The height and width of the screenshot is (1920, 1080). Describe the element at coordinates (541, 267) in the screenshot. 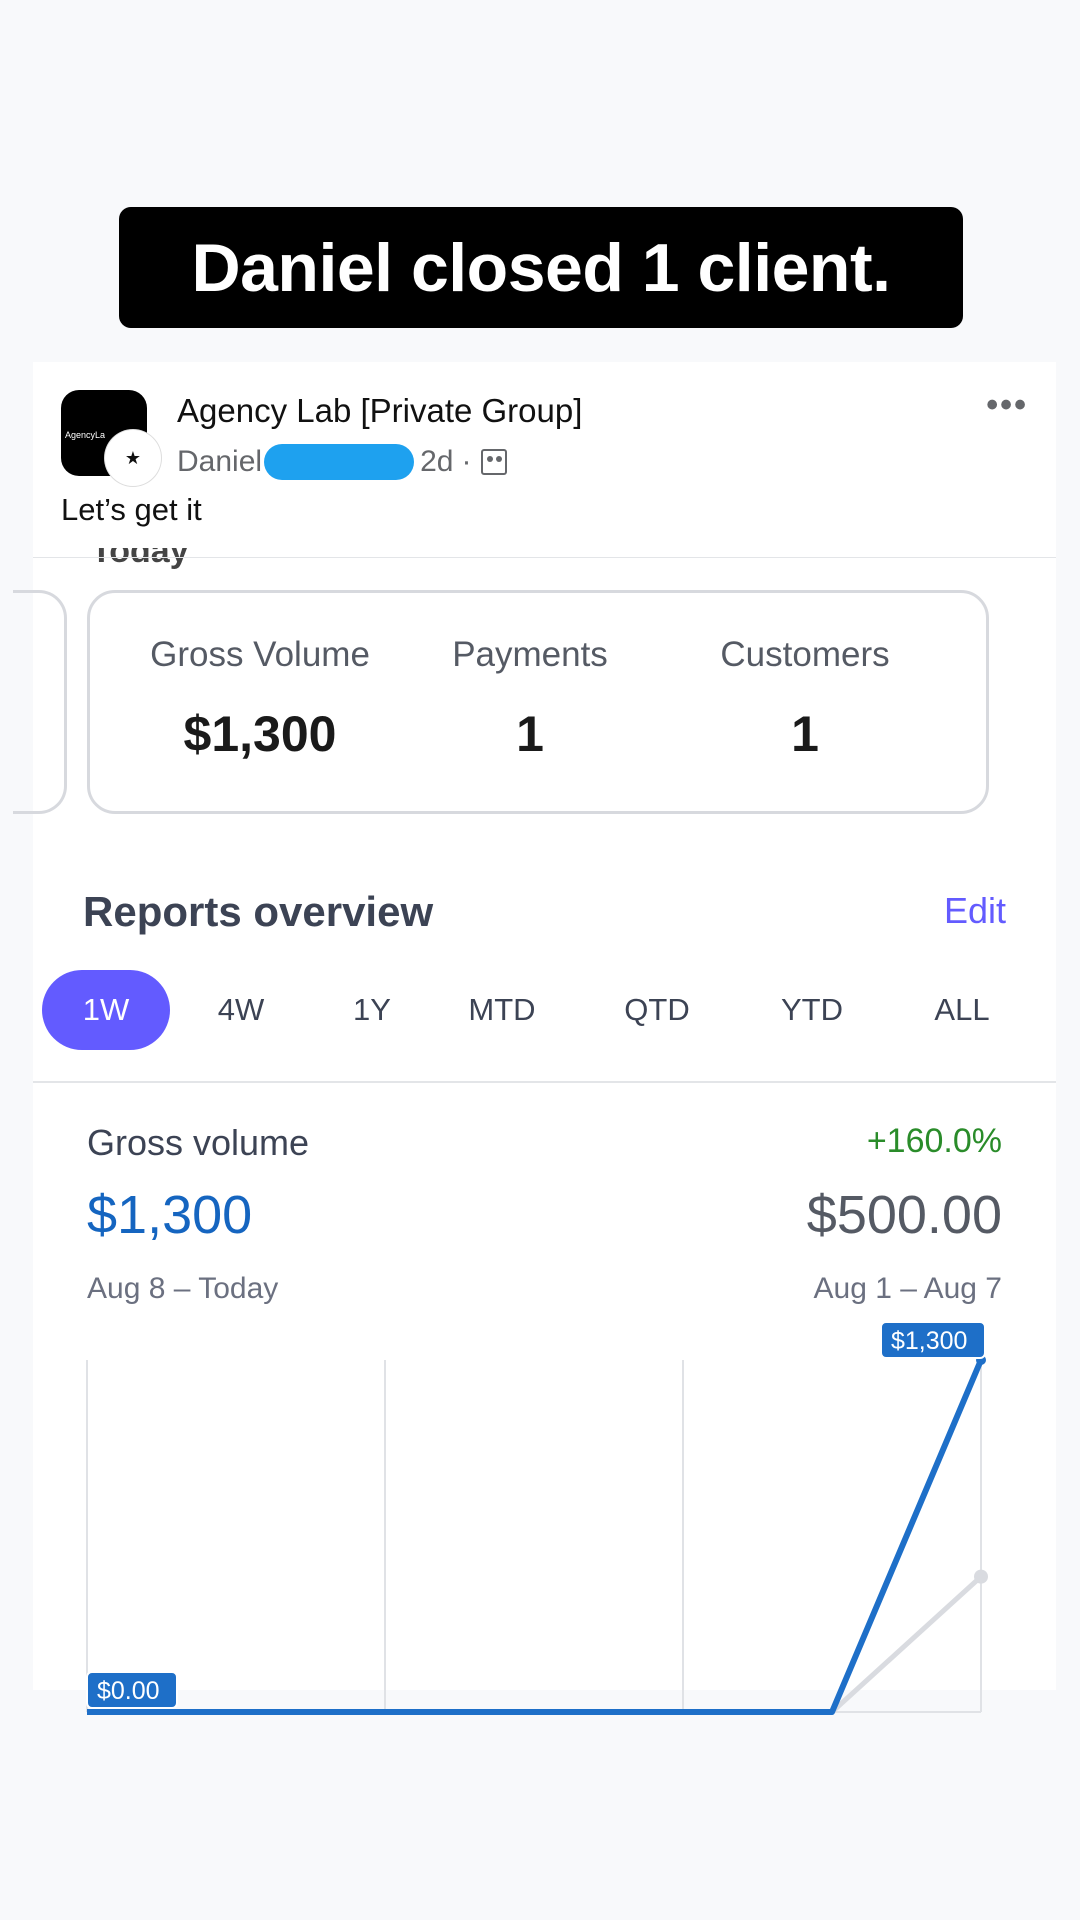

I see `caption-banner: Daniel closed 1 client.` at that location.